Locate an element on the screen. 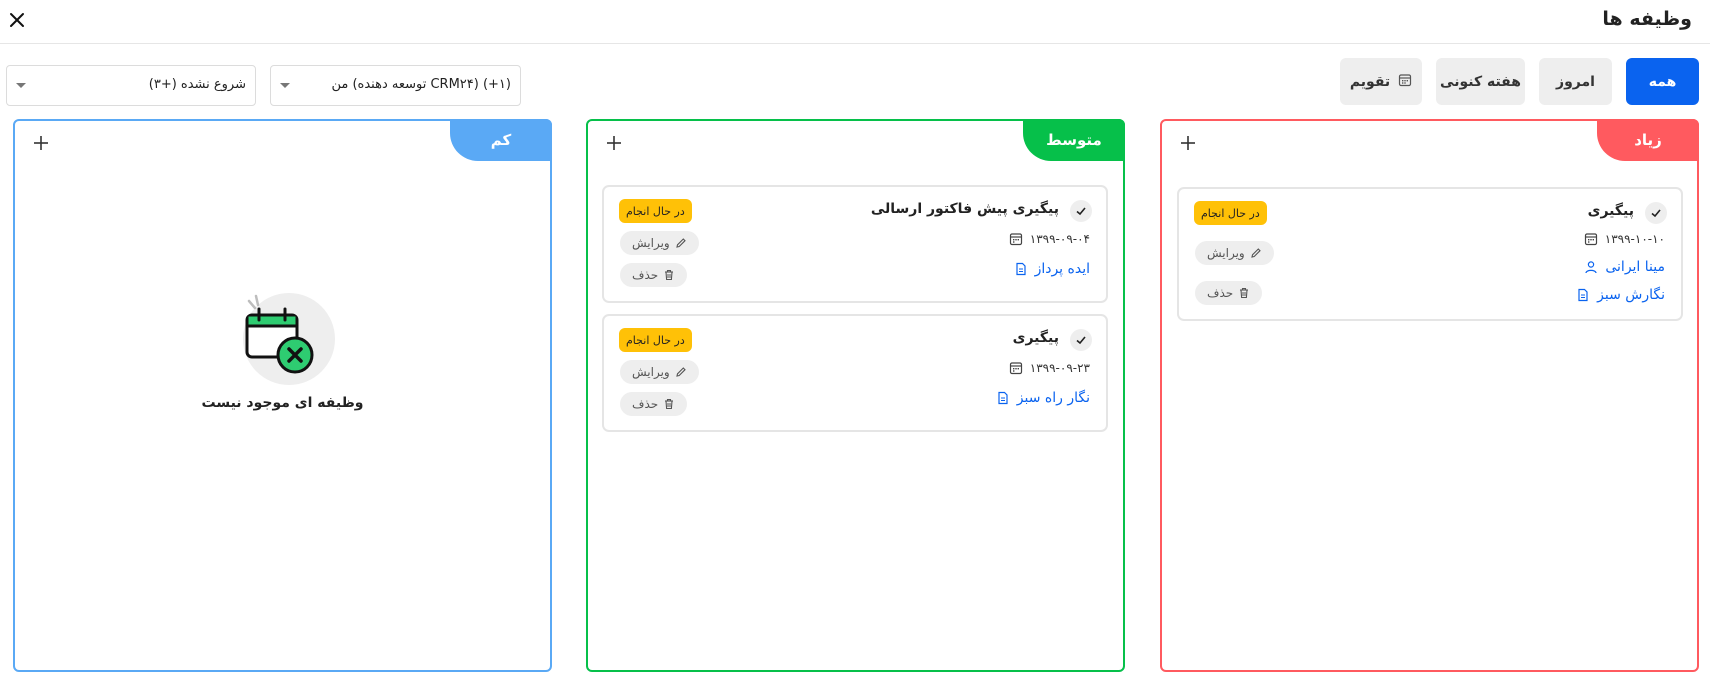  task-company-link: نگار راه سبز is located at coordinates (1053, 398).